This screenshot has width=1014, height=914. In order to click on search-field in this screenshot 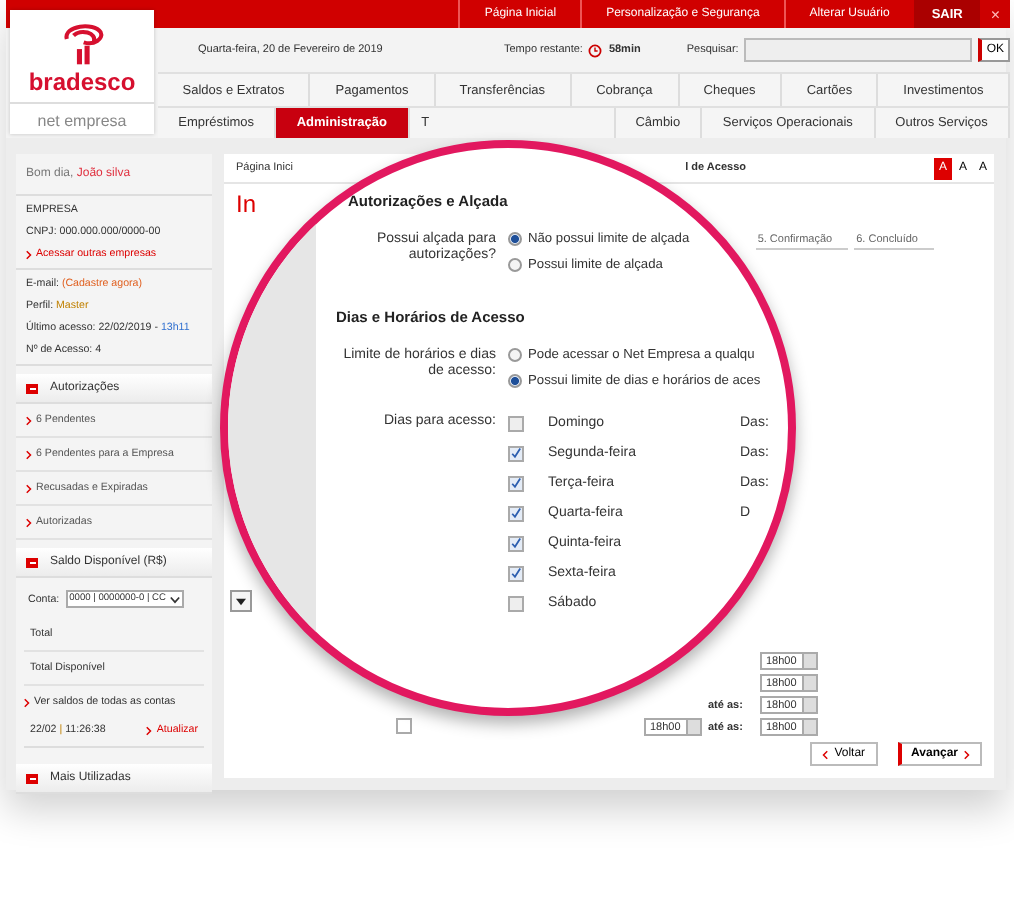, I will do `click(858, 50)`.